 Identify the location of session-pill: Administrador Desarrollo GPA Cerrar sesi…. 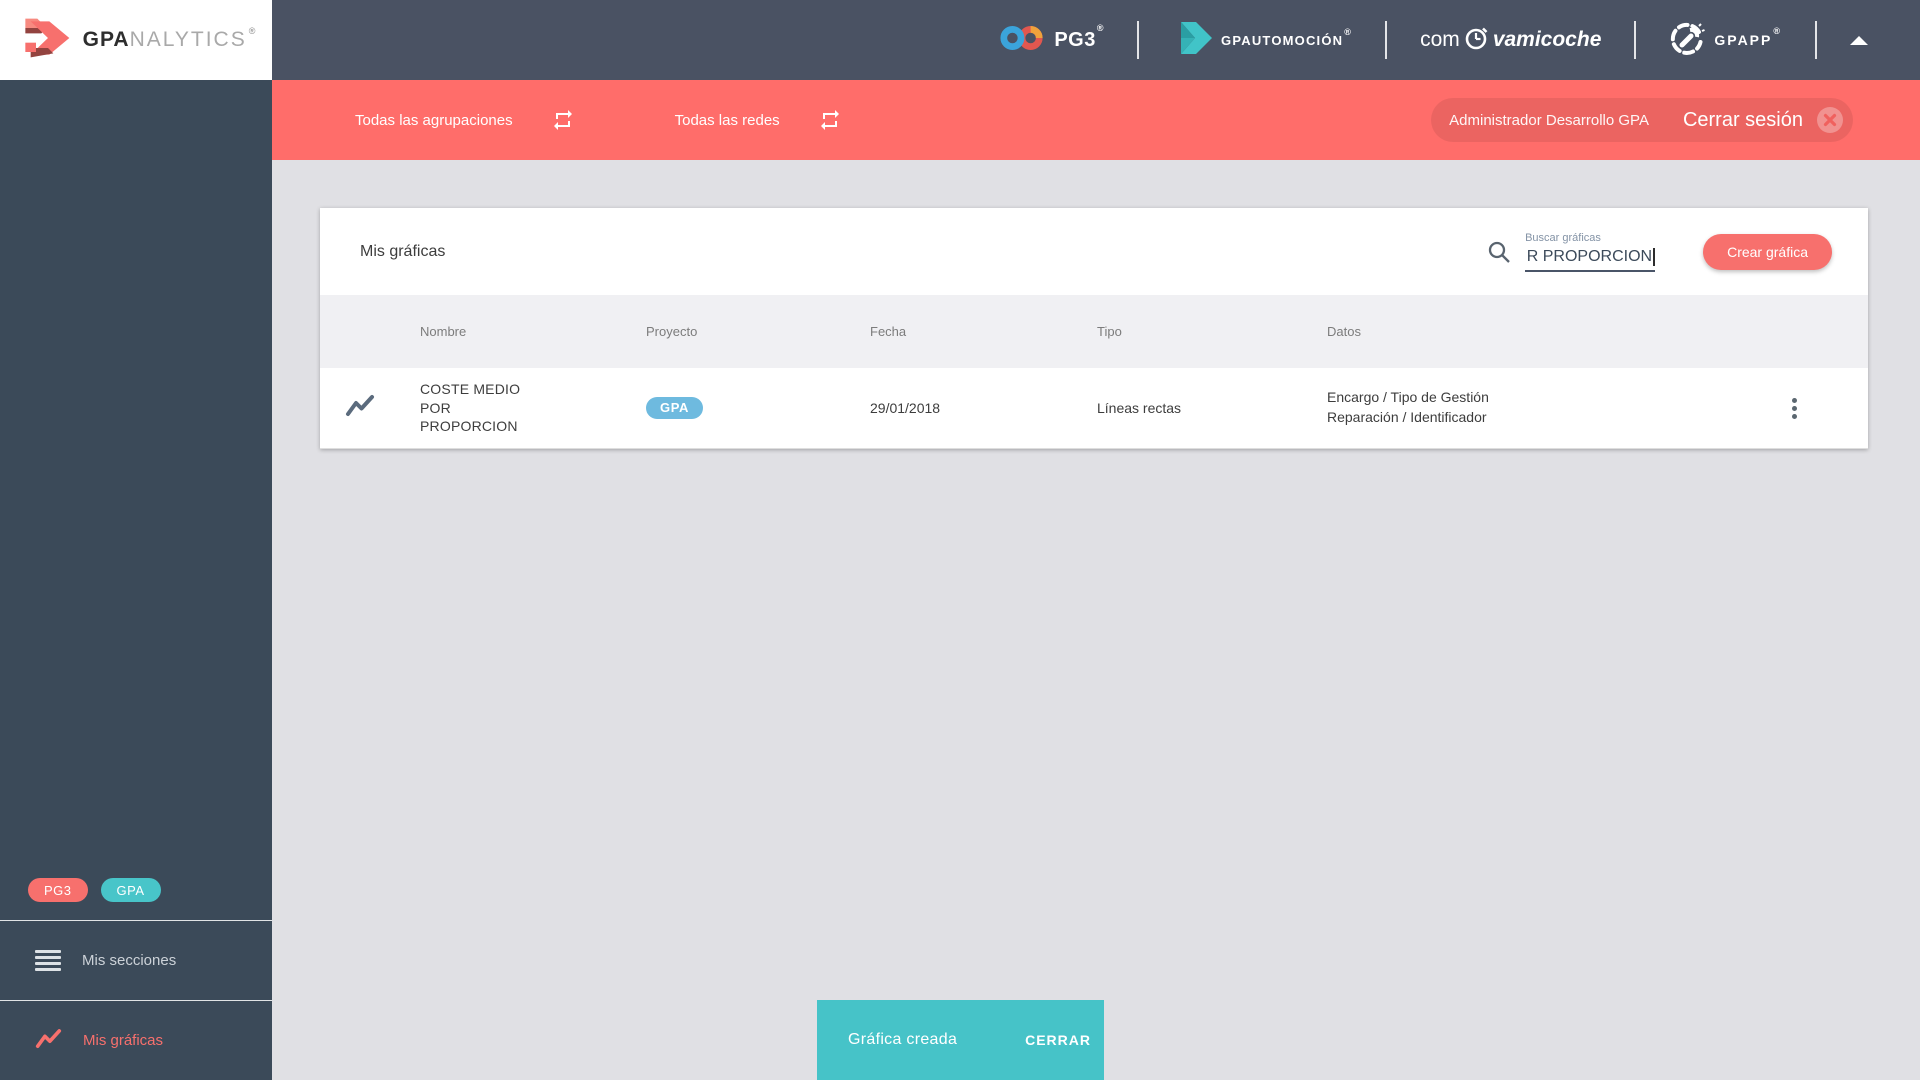
(1642, 120).